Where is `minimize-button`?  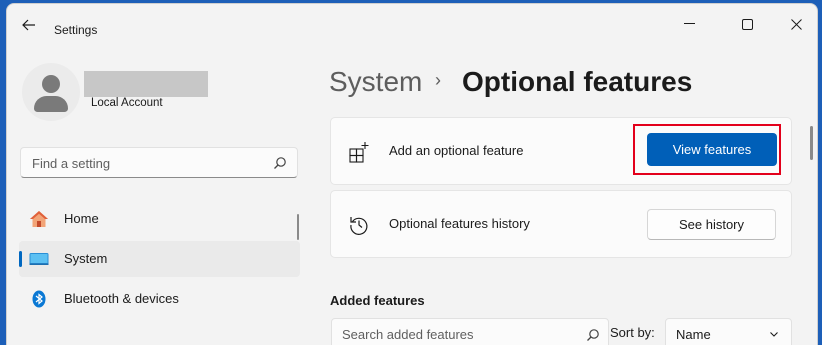 minimize-button is located at coordinates (689, 24).